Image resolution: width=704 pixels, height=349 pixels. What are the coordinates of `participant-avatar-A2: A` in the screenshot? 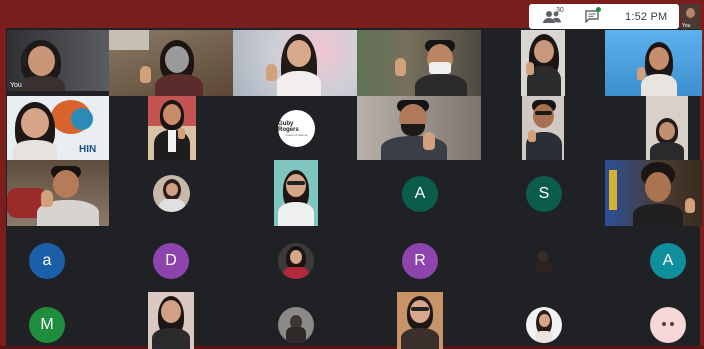 It's located at (668, 261).